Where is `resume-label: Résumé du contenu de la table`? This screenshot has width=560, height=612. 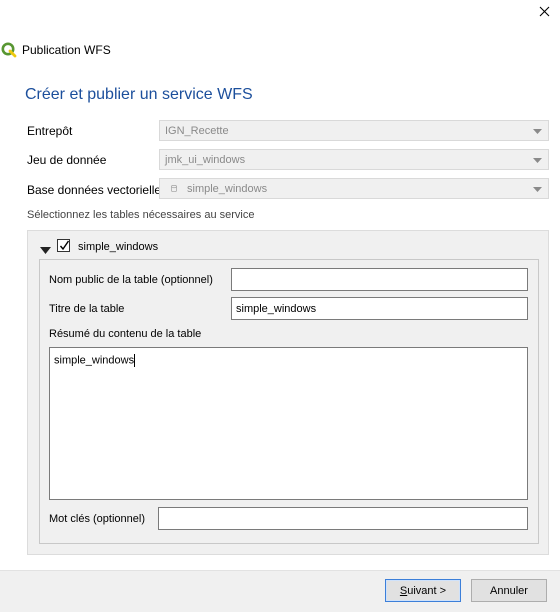 resume-label: Résumé du contenu de la table is located at coordinates (125, 334).